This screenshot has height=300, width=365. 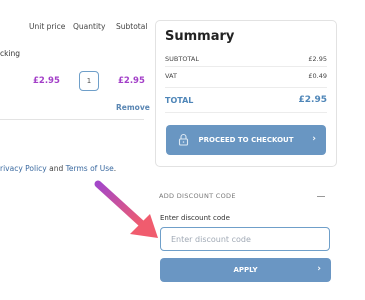 What do you see at coordinates (126, 209) in the screenshot?
I see `annotation-arrow-icon` at bounding box center [126, 209].